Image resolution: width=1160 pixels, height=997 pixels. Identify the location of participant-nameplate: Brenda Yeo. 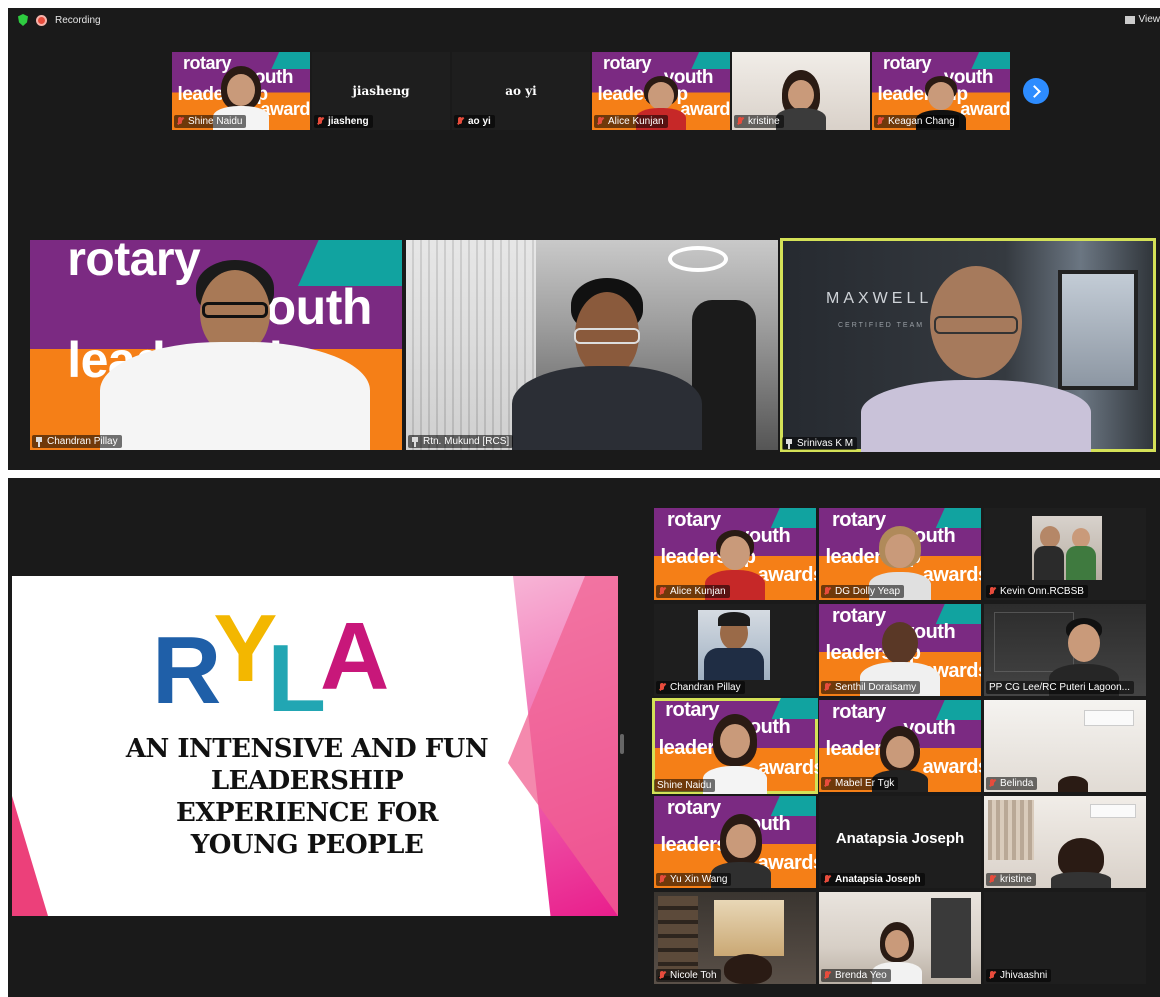
(856, 975).